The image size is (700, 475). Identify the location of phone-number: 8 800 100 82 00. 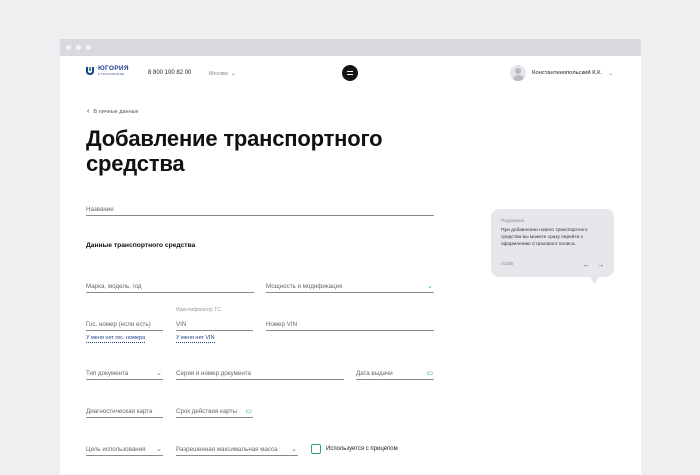
(169, 73).